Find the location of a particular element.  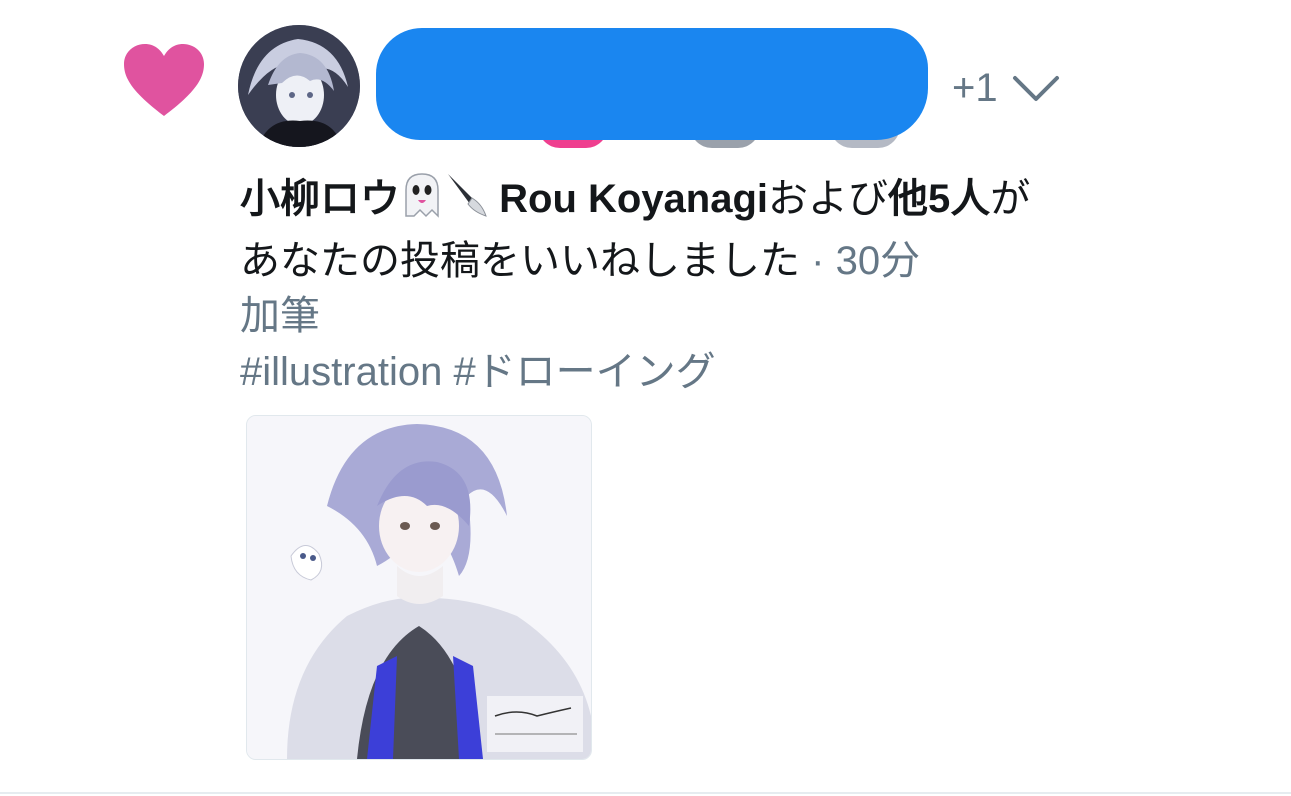

timestamp: 30分 is located at coordinates (878, 261).